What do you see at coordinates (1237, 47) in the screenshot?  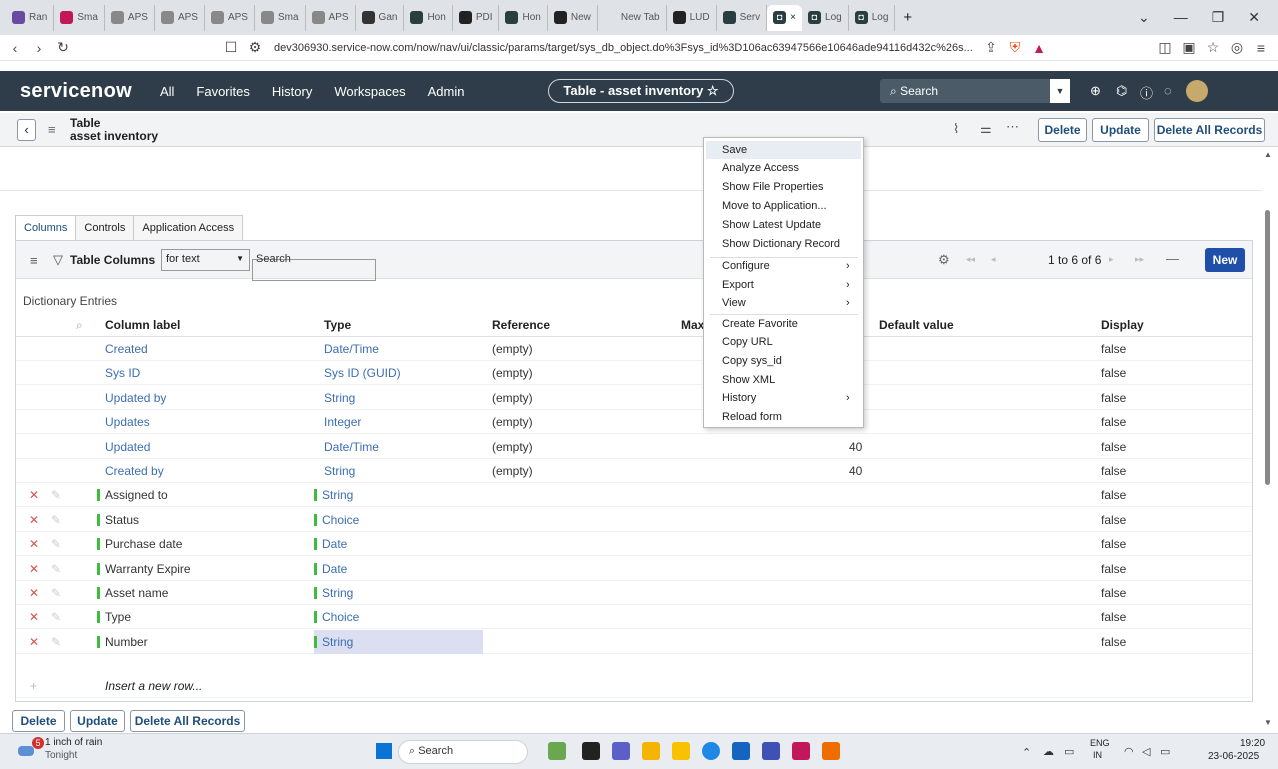 I see `wallet-icon: ◎` at bounding box center [1237, 47].